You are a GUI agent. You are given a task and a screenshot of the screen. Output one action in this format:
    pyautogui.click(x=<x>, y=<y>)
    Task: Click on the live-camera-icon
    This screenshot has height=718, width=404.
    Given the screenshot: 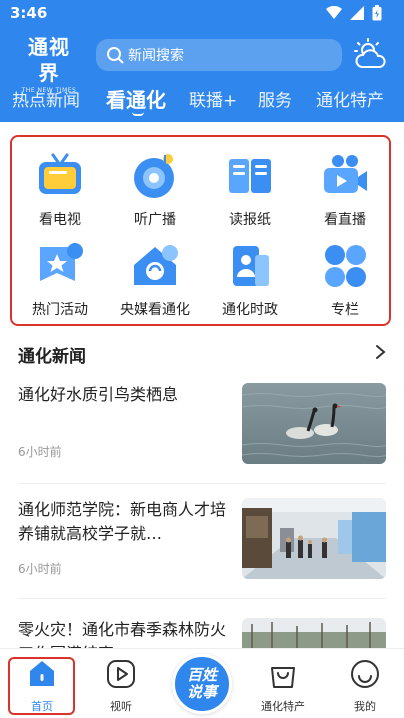 What is the action you would take?
    pyautogui.click(x=345, y=174)
    